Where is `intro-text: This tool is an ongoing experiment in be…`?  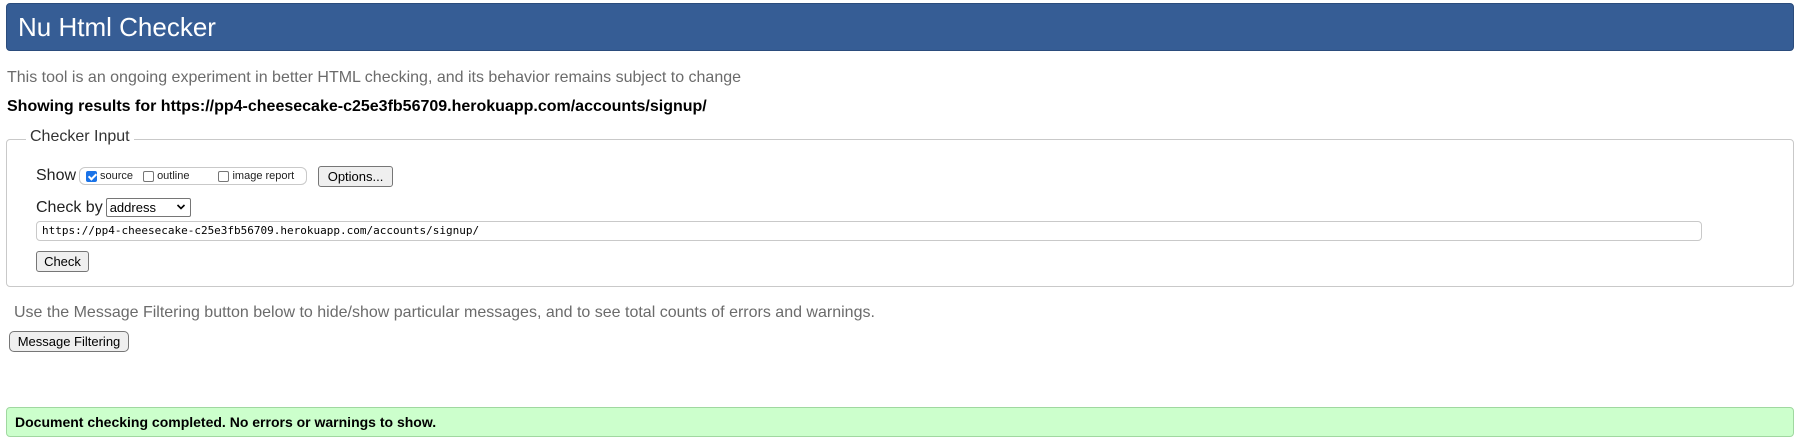 intro-text: This tool is an ongoing experiment in be… is located at coordinates (374, 77).